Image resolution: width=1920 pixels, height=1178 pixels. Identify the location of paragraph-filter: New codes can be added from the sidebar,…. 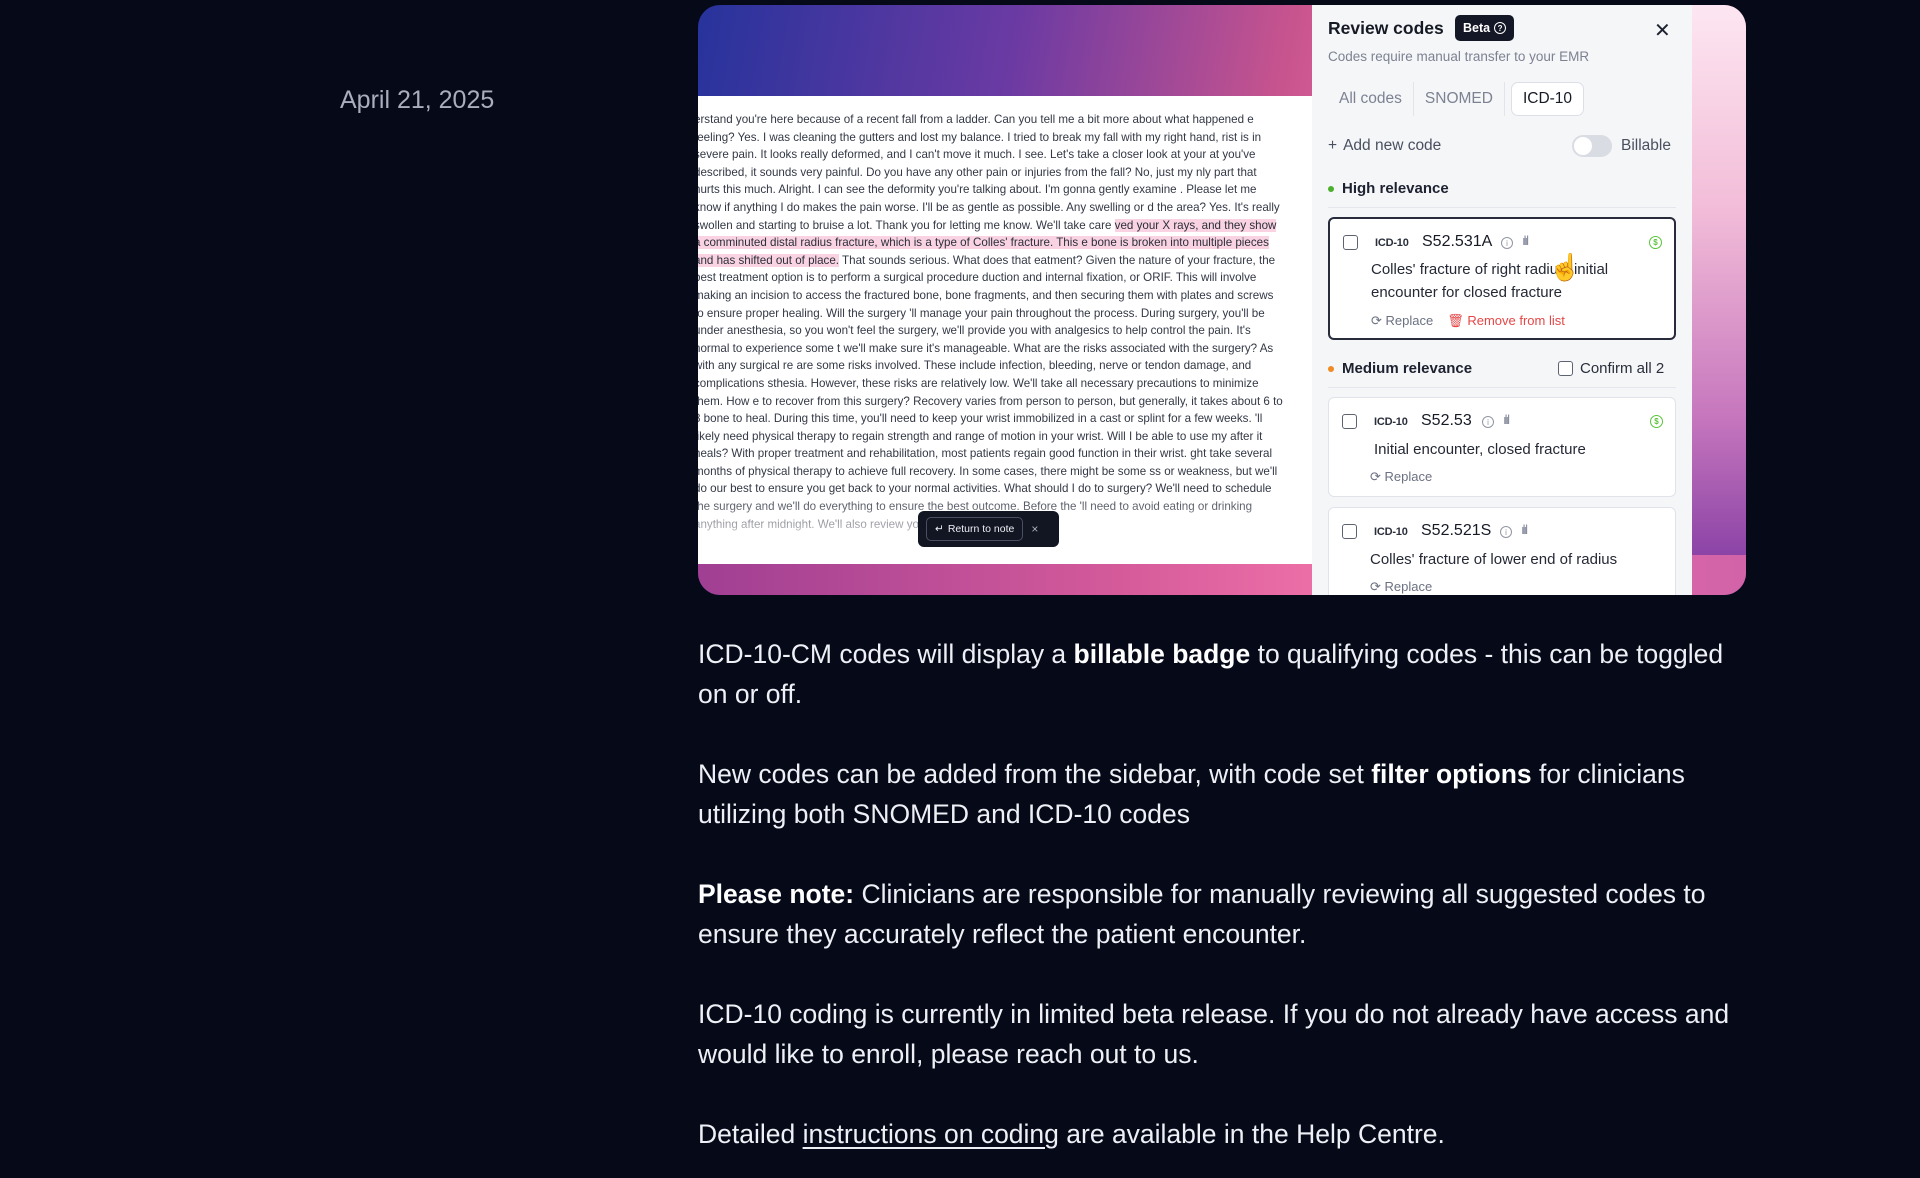
(1223, 794).